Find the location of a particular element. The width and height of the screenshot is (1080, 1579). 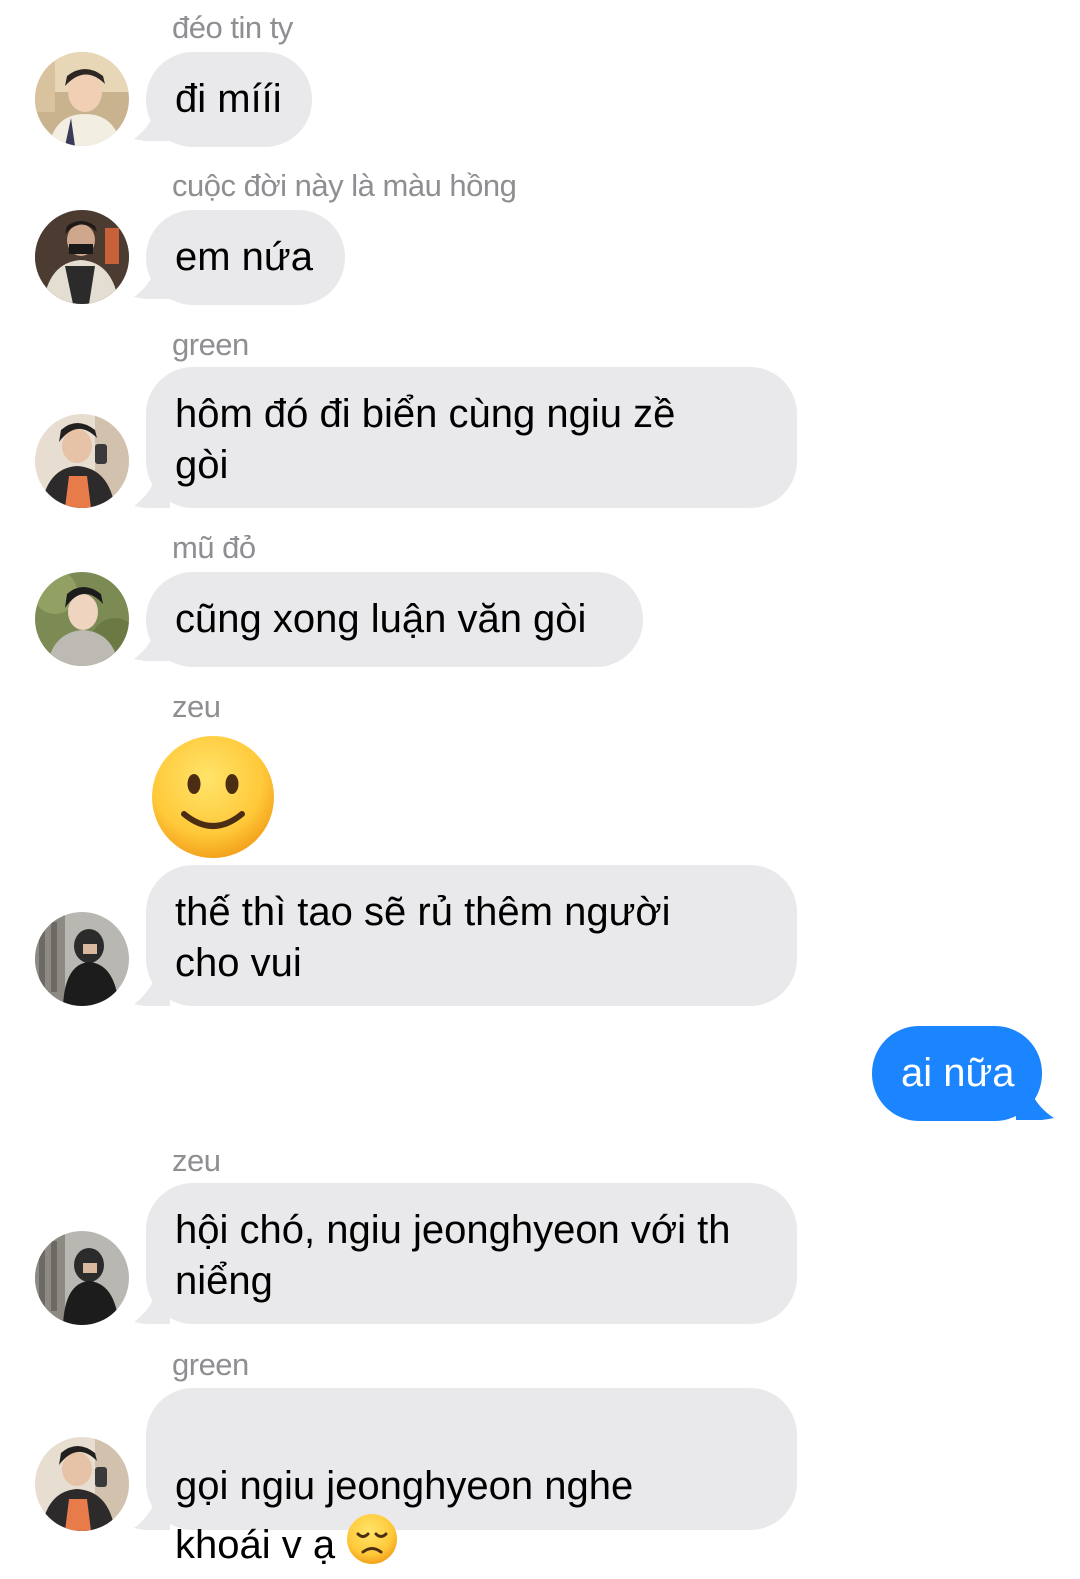

sender-name: đéo tin ty is located at coordinates (232, 27).